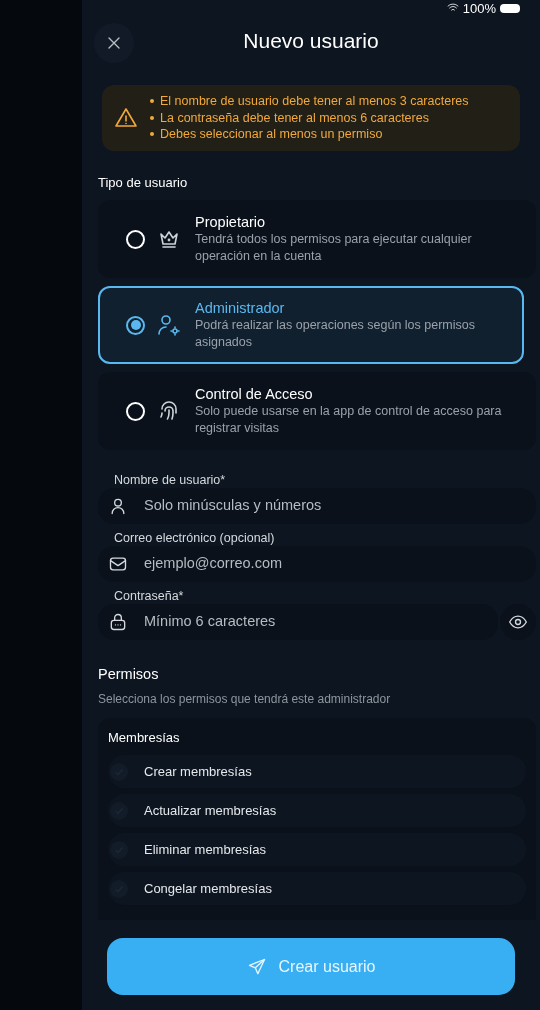 Image resolution: width=540 pixels, height=1010 pixels. Describe the element at coordinates (169, 325) in the screenshot. I see `user-gear-icon` at that location.